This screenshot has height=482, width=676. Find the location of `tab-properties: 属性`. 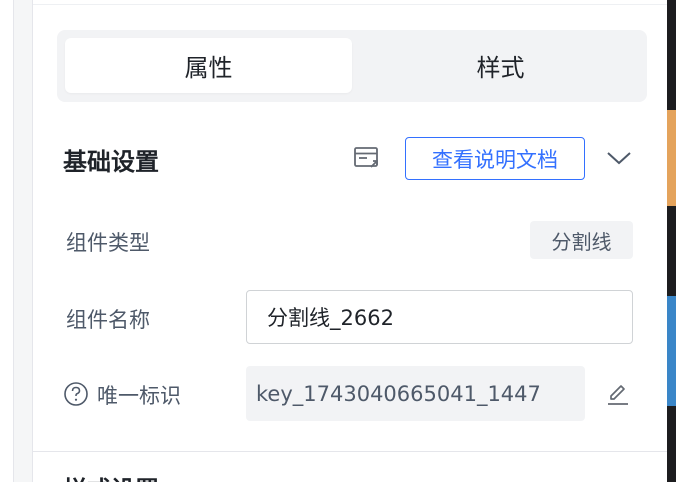

tab-properties: 属性 is located at coordinates (208, 65).